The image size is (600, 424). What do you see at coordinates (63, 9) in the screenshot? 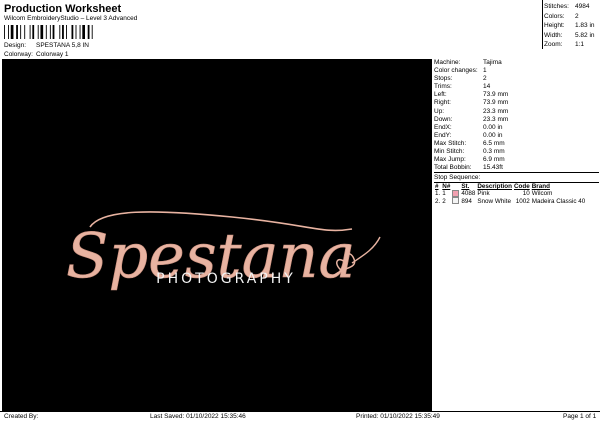
I see `worksheet-title: Production Worksheet` at bounding box center [63, 9].